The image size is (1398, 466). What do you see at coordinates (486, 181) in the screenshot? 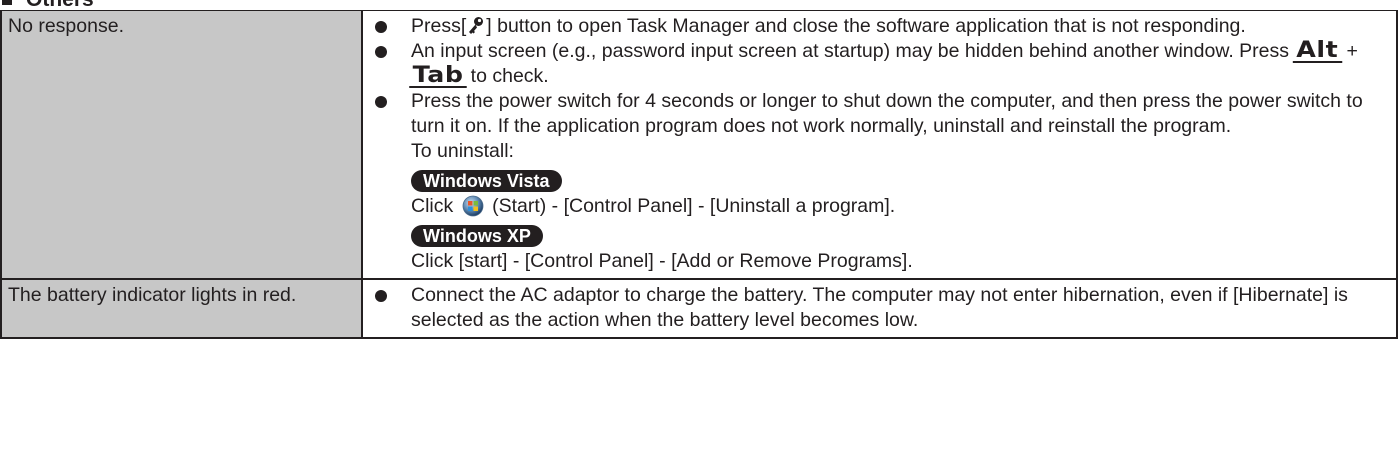
I see `windows-vista-badge: Windows Vista` at bounding box center [486, 181].